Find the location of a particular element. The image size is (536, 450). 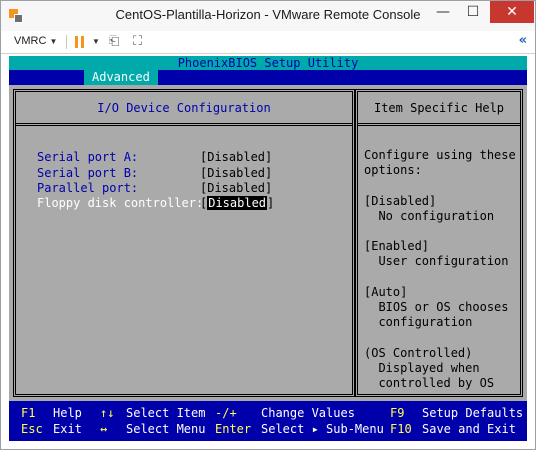

setting-serial-port-a-value: [Disabled] is located at coordinates (236, 157).